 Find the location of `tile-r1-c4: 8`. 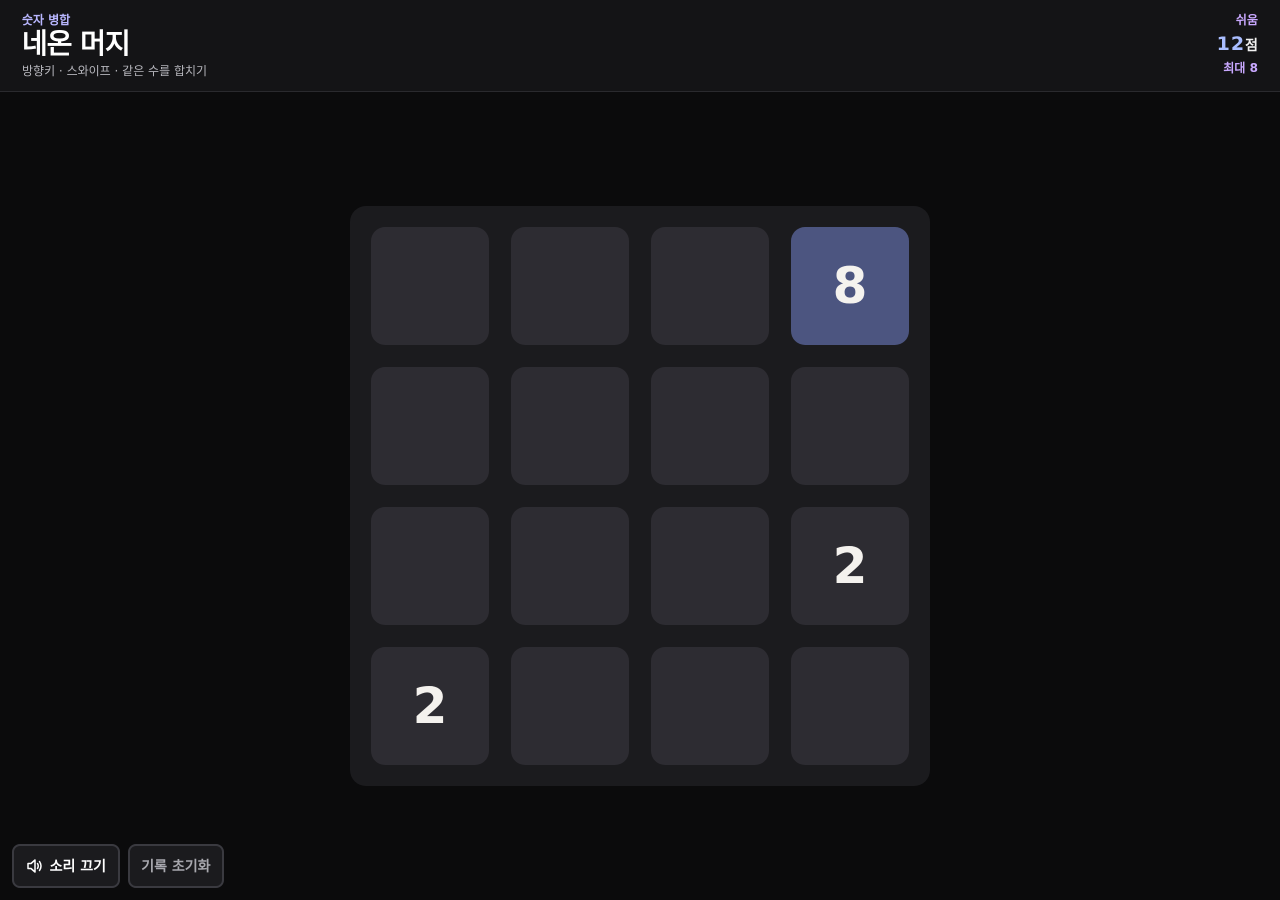

tile-r1-c4: 8 is located at coordinates (850, 286).